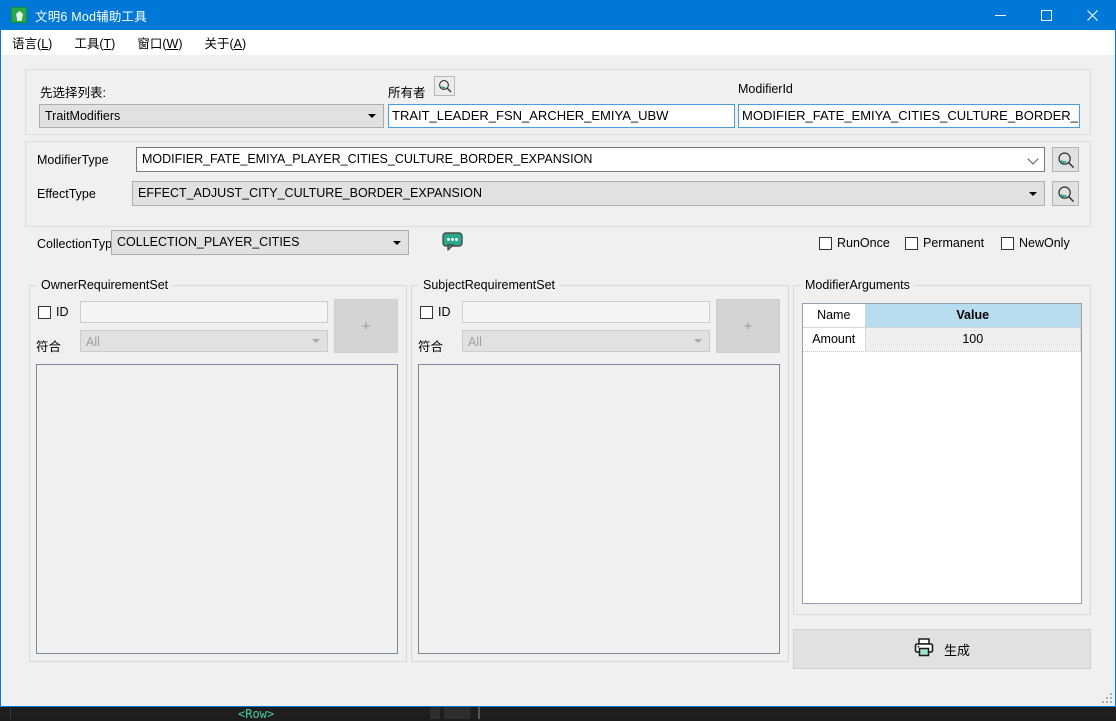 Image resolution: width=1116 pixels, height=721 pixels. I want to click on owner-requirement-set-title: OwnerRequirementSet, so click(105, 285).